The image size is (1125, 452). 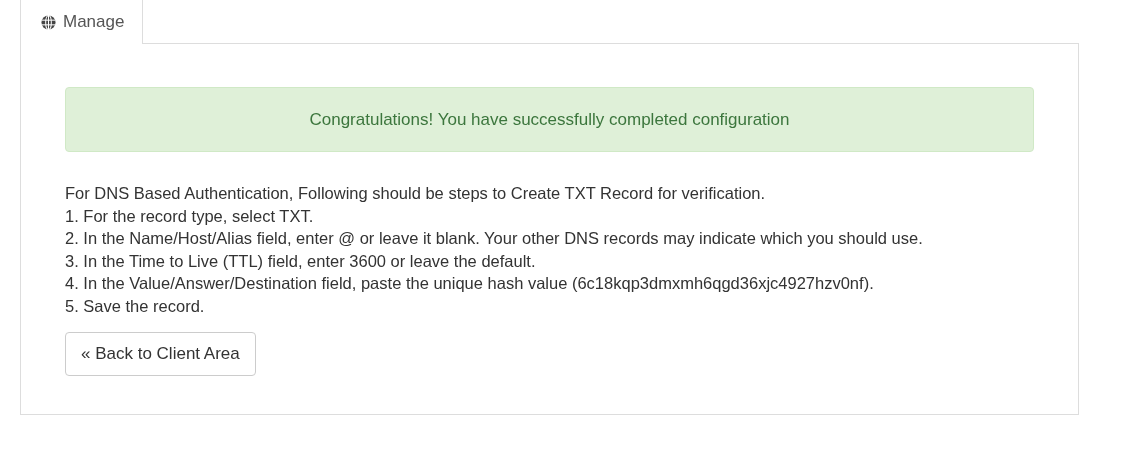 What do you see at coordinates (549, 305) in the screenshot?
I see `instruction-step: 5. Save the record.` at bounding box center [549, 305].